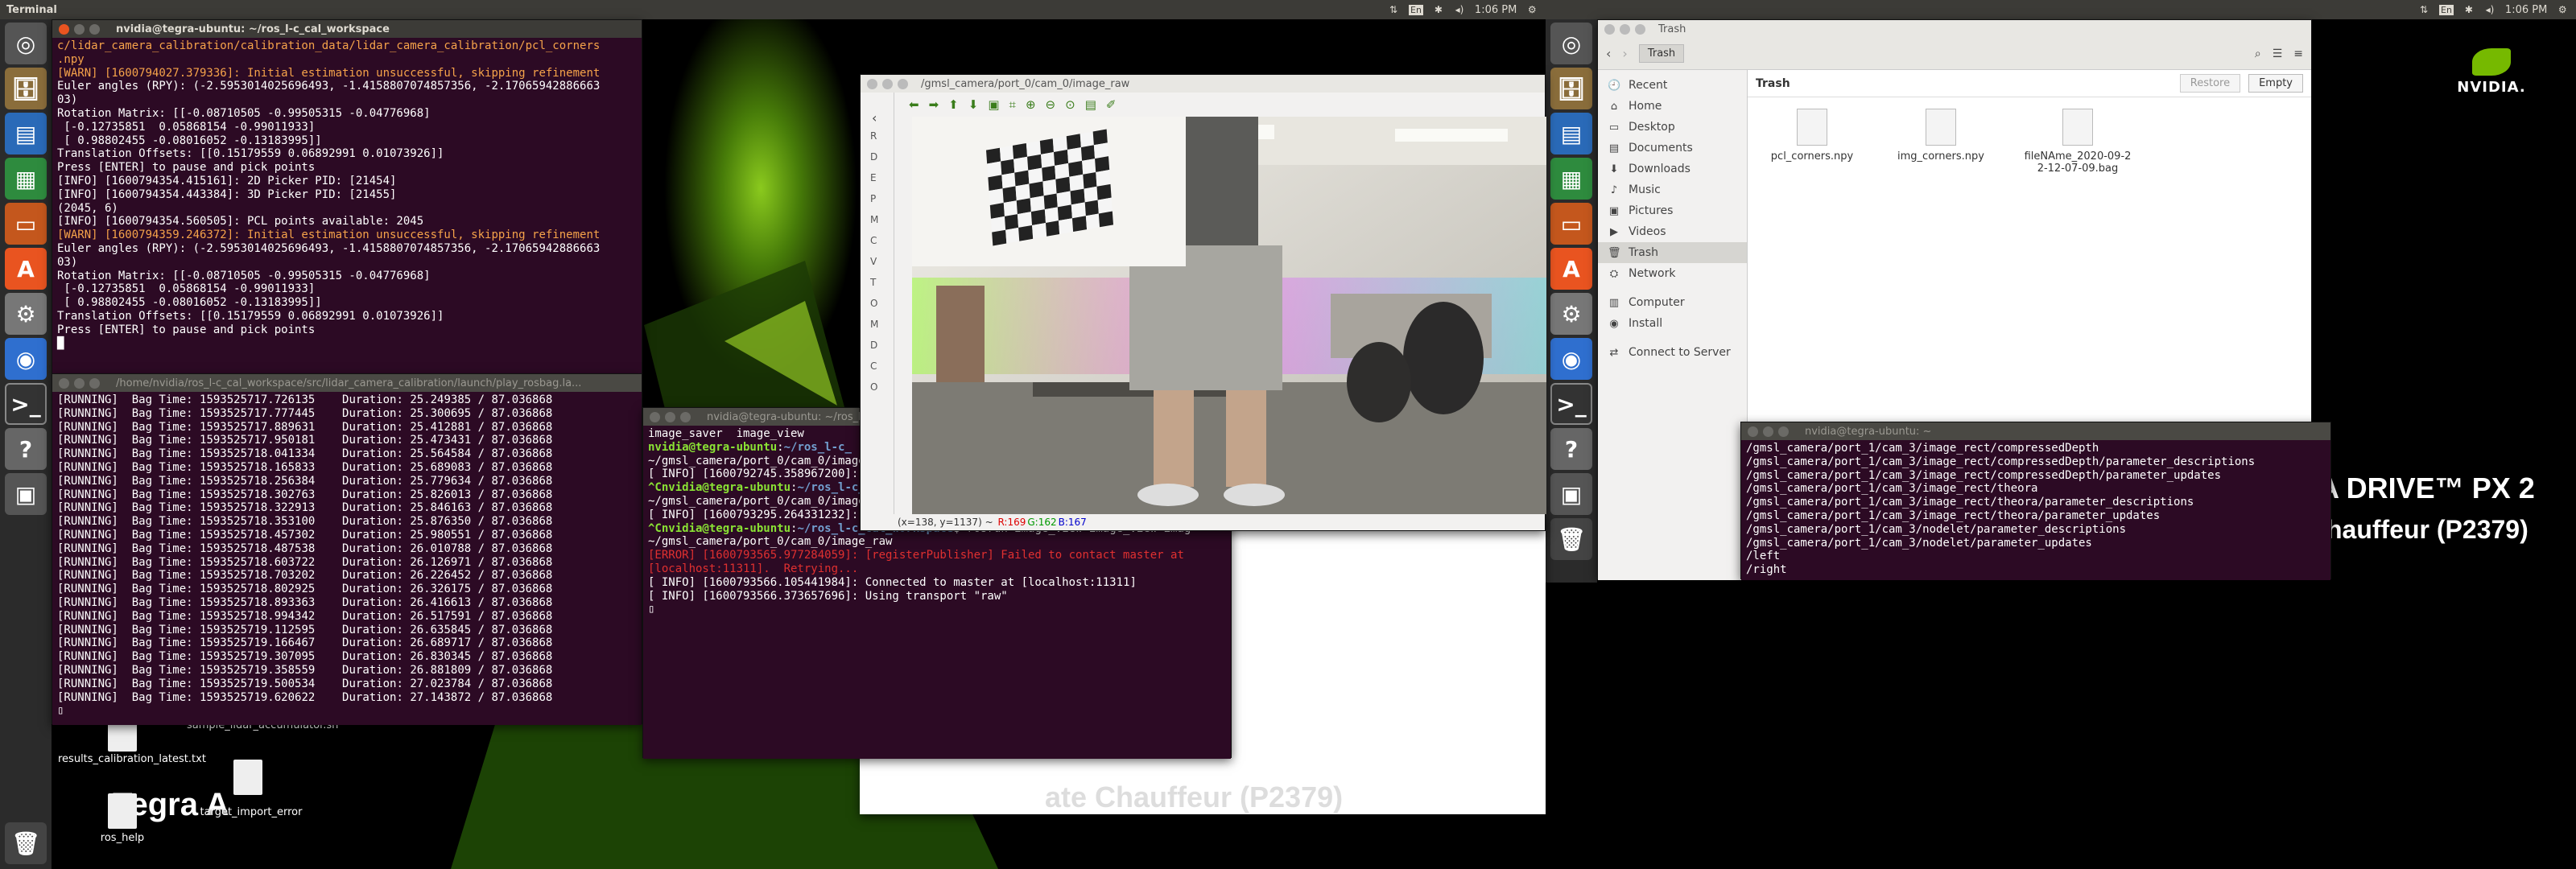 Image resolution: width=2576 pixels, height=869 pixels. What do you see at coordinates (993, 104) in the screenshot?
I see `save-image-icon: ▣` at bounding box center [993, 104].